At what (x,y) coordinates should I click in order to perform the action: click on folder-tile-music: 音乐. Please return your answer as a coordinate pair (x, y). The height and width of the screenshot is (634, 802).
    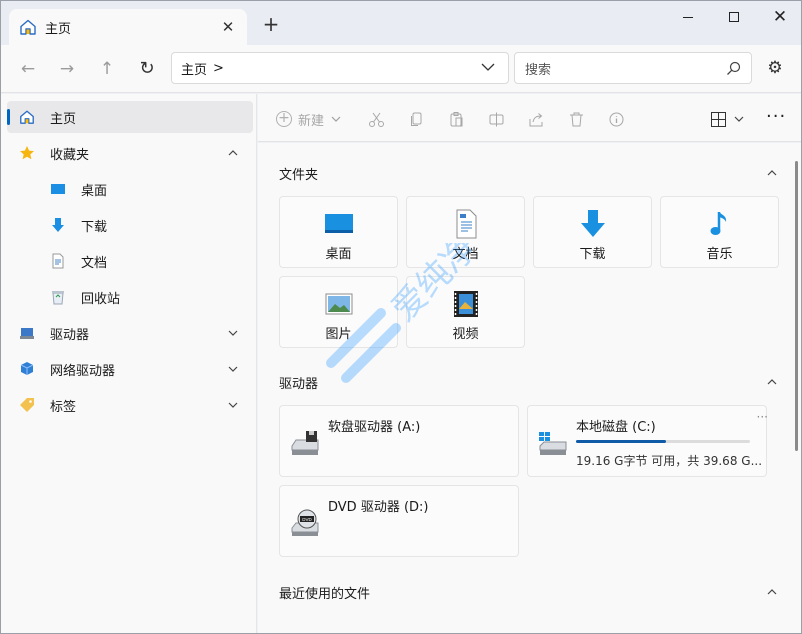
    Looking at the image, I should click on (719, 232).